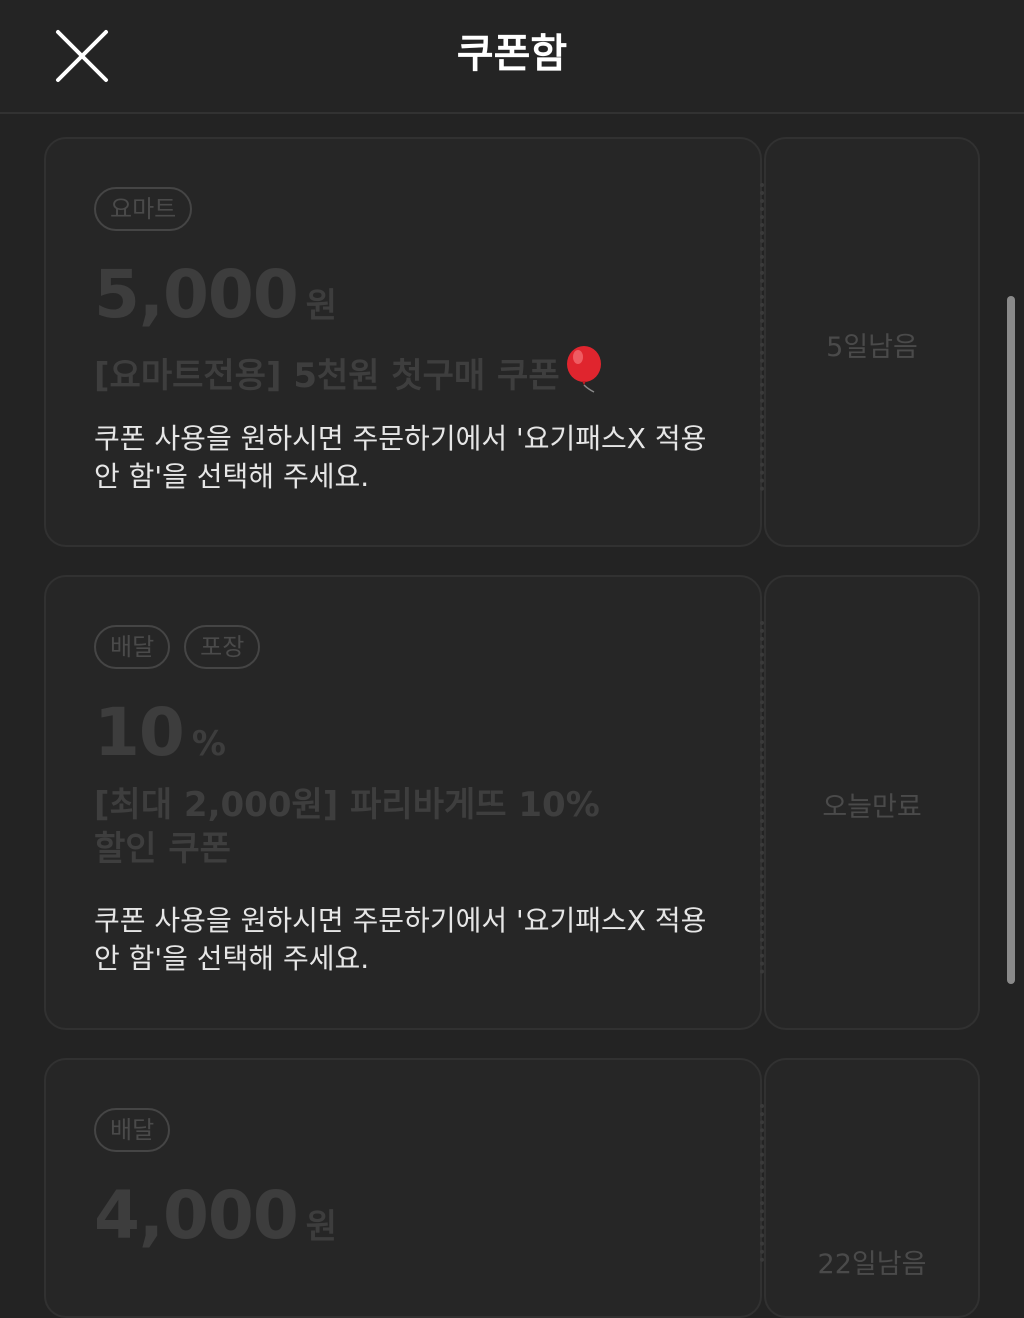 This screenshot has width=1024, height=1318. I want to click on coupon-amount-value: 4,000, so click(196, 1215).